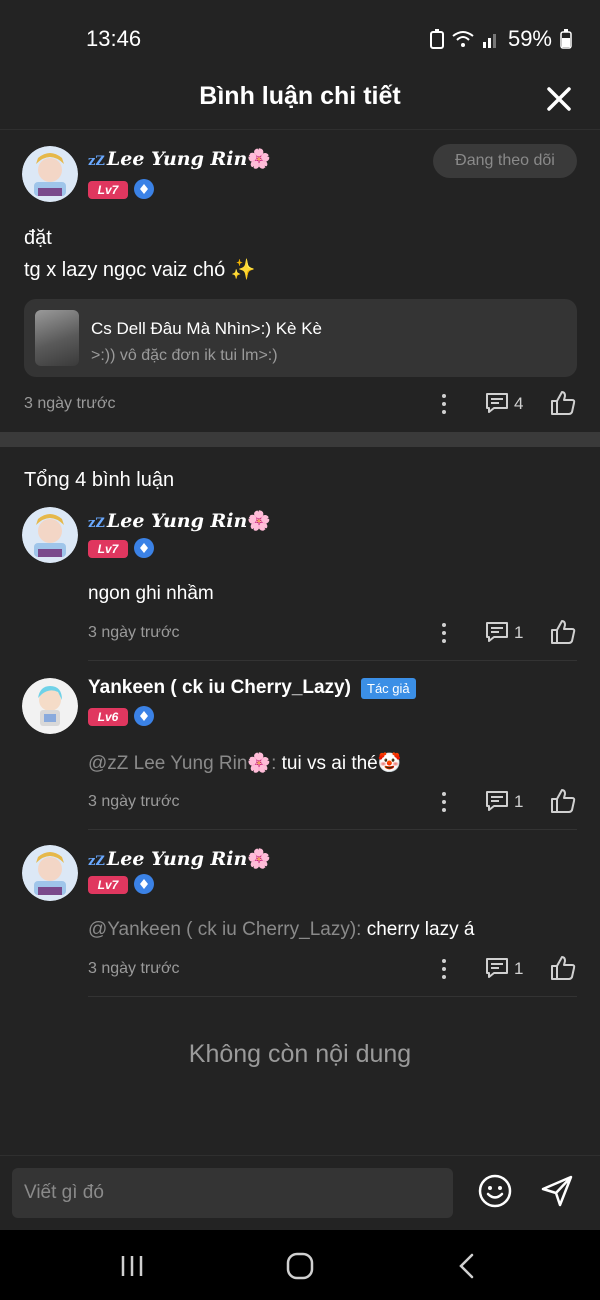 The image size is (600, 1300). Describe the element at coordinates (559, 99) in the screenshot. I see `close-icon` at that location.